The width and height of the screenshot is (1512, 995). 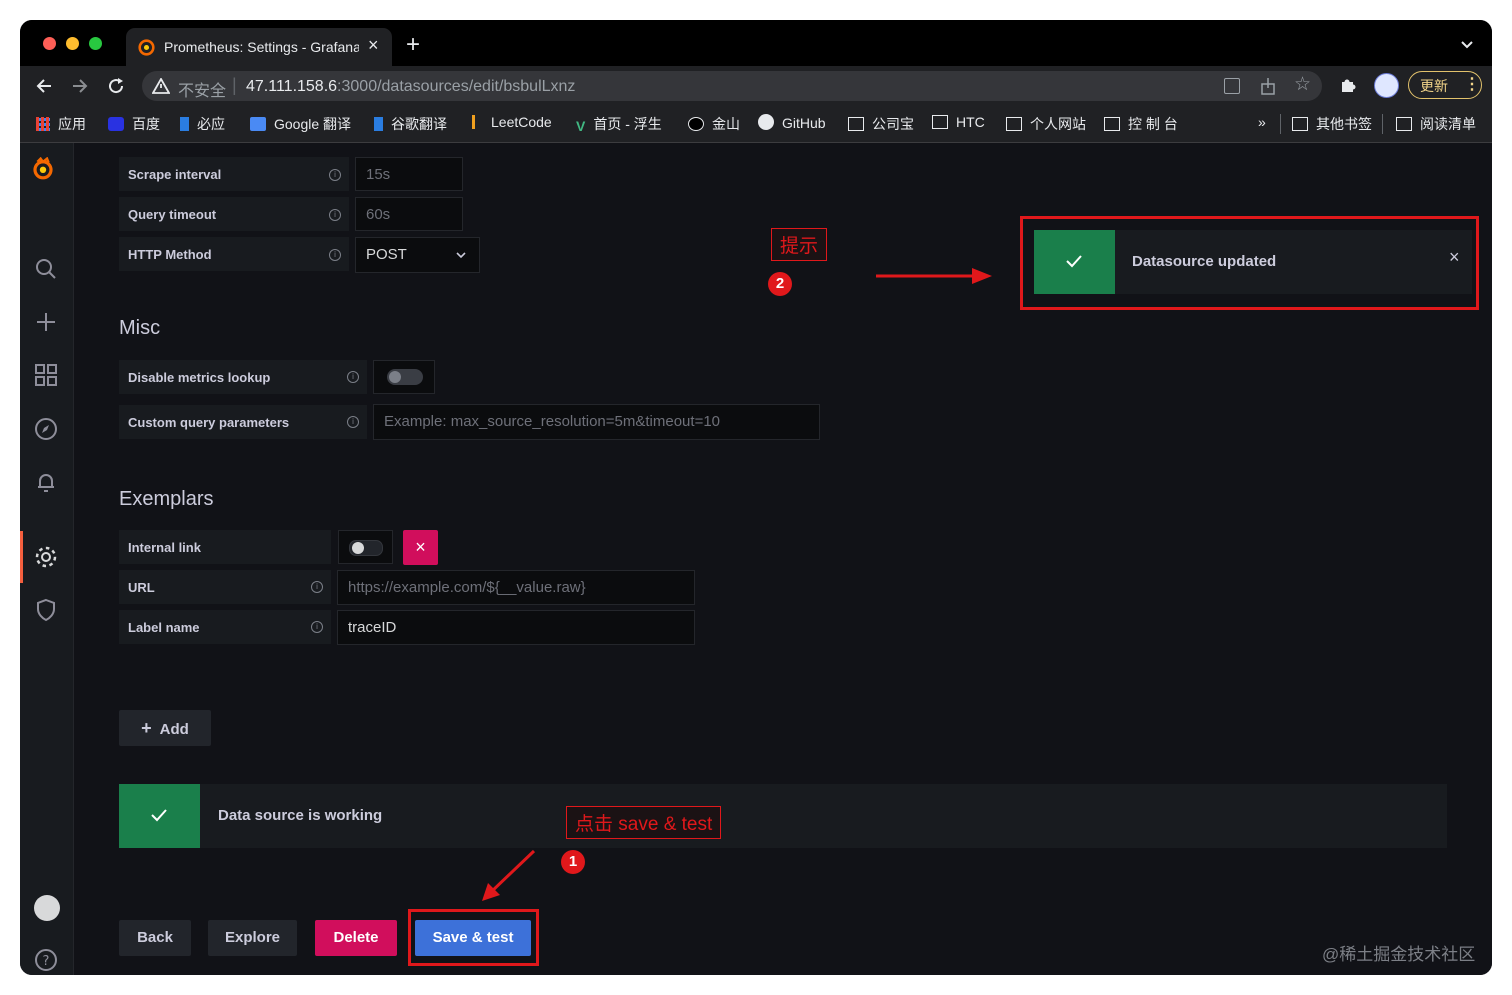 I want to click on translate-icon, so click(x=1232, y=86).